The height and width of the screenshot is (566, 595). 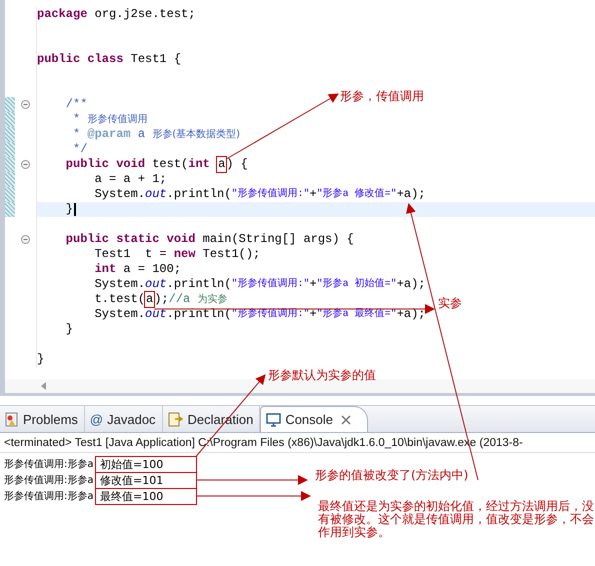 I want to click on code-text: org.j2se.test;, so click(x=145, y=14).